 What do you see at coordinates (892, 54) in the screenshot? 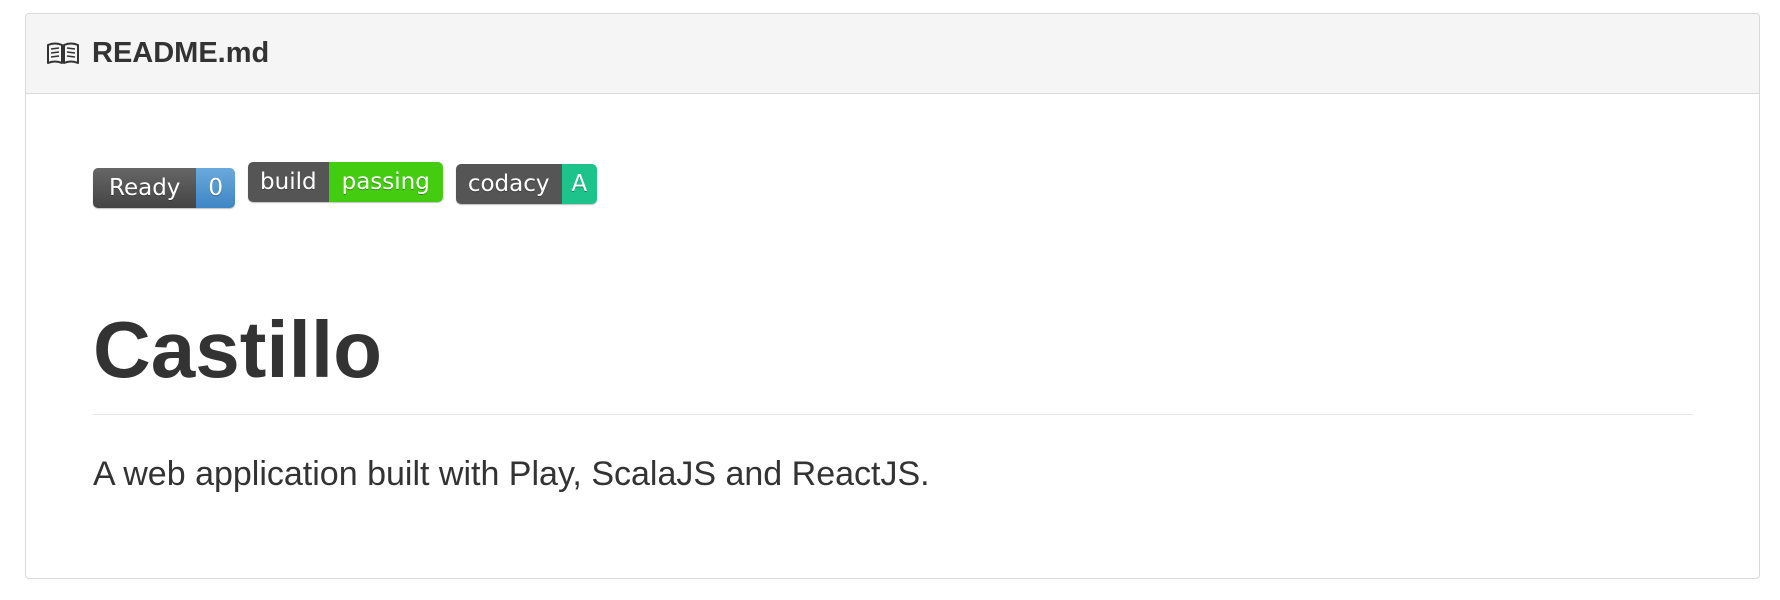
I see `readme-header: README.md` at bounding box center [892, 54].